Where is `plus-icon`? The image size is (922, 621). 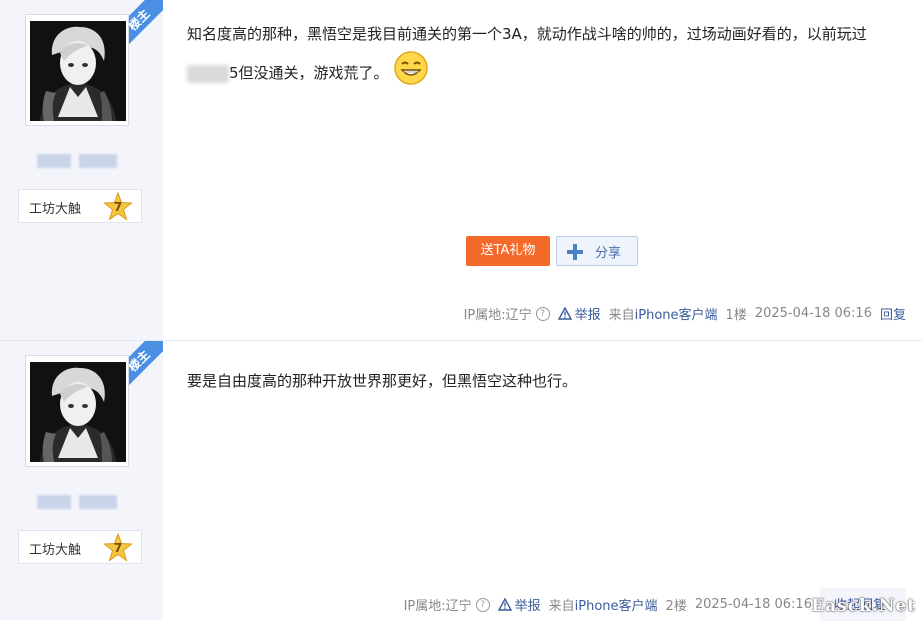 plus-icon is located at coordinates (575, 252).